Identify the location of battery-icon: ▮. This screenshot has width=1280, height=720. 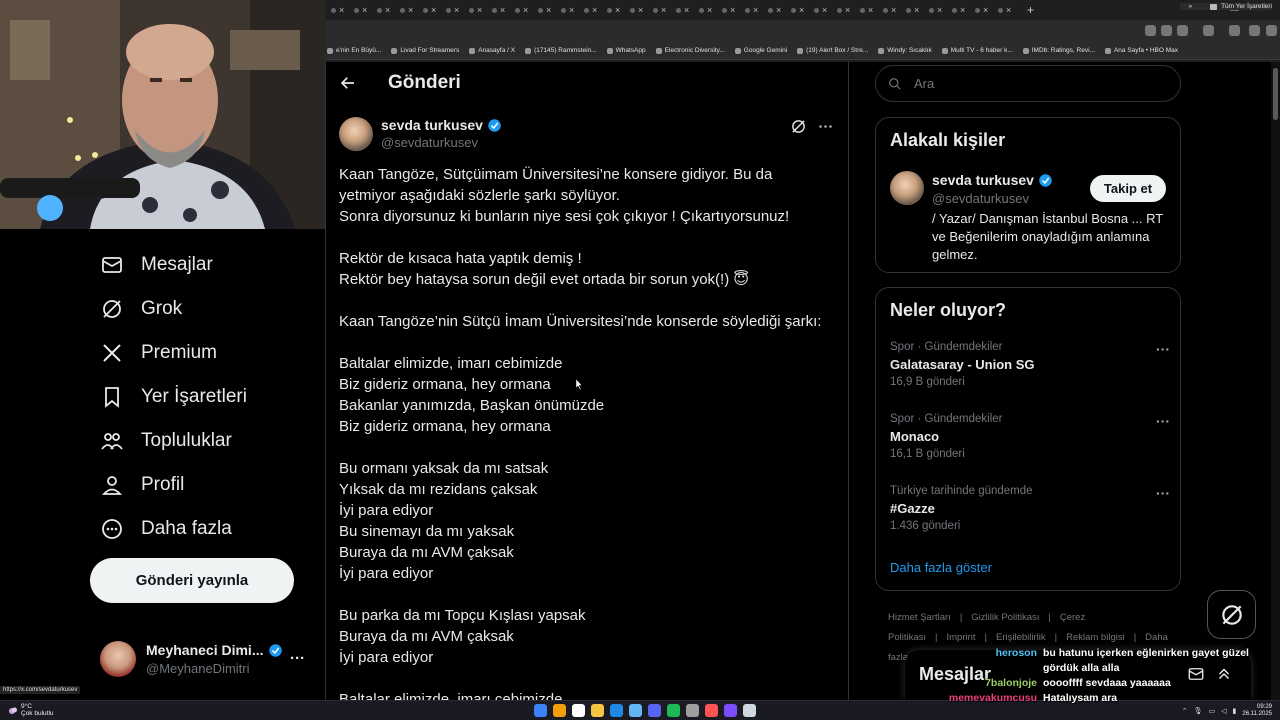
(1235, 711).